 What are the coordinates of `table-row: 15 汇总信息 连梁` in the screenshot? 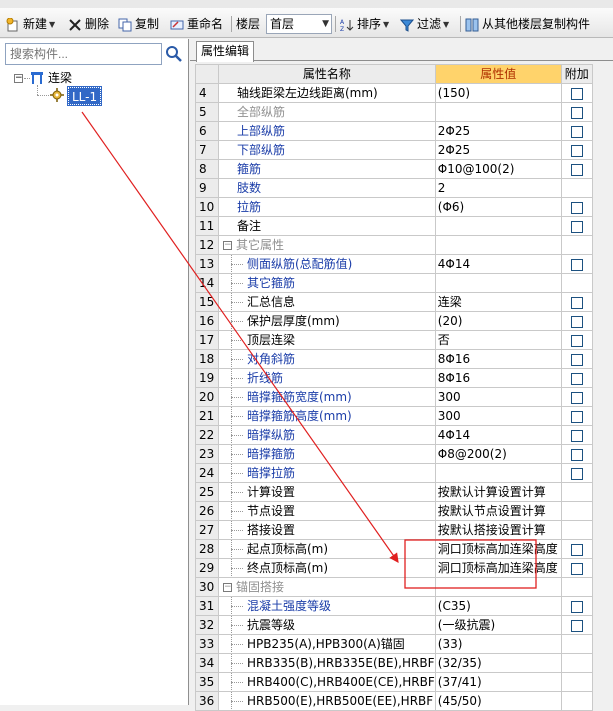 It's located at (394, 302).